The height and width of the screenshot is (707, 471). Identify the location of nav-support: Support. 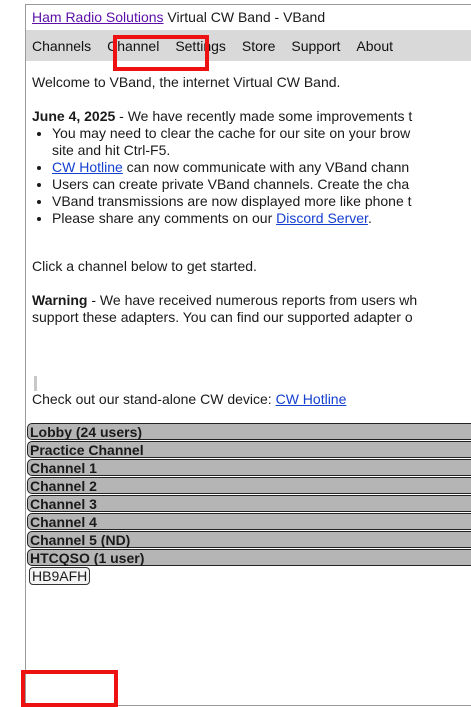
(315, 46).